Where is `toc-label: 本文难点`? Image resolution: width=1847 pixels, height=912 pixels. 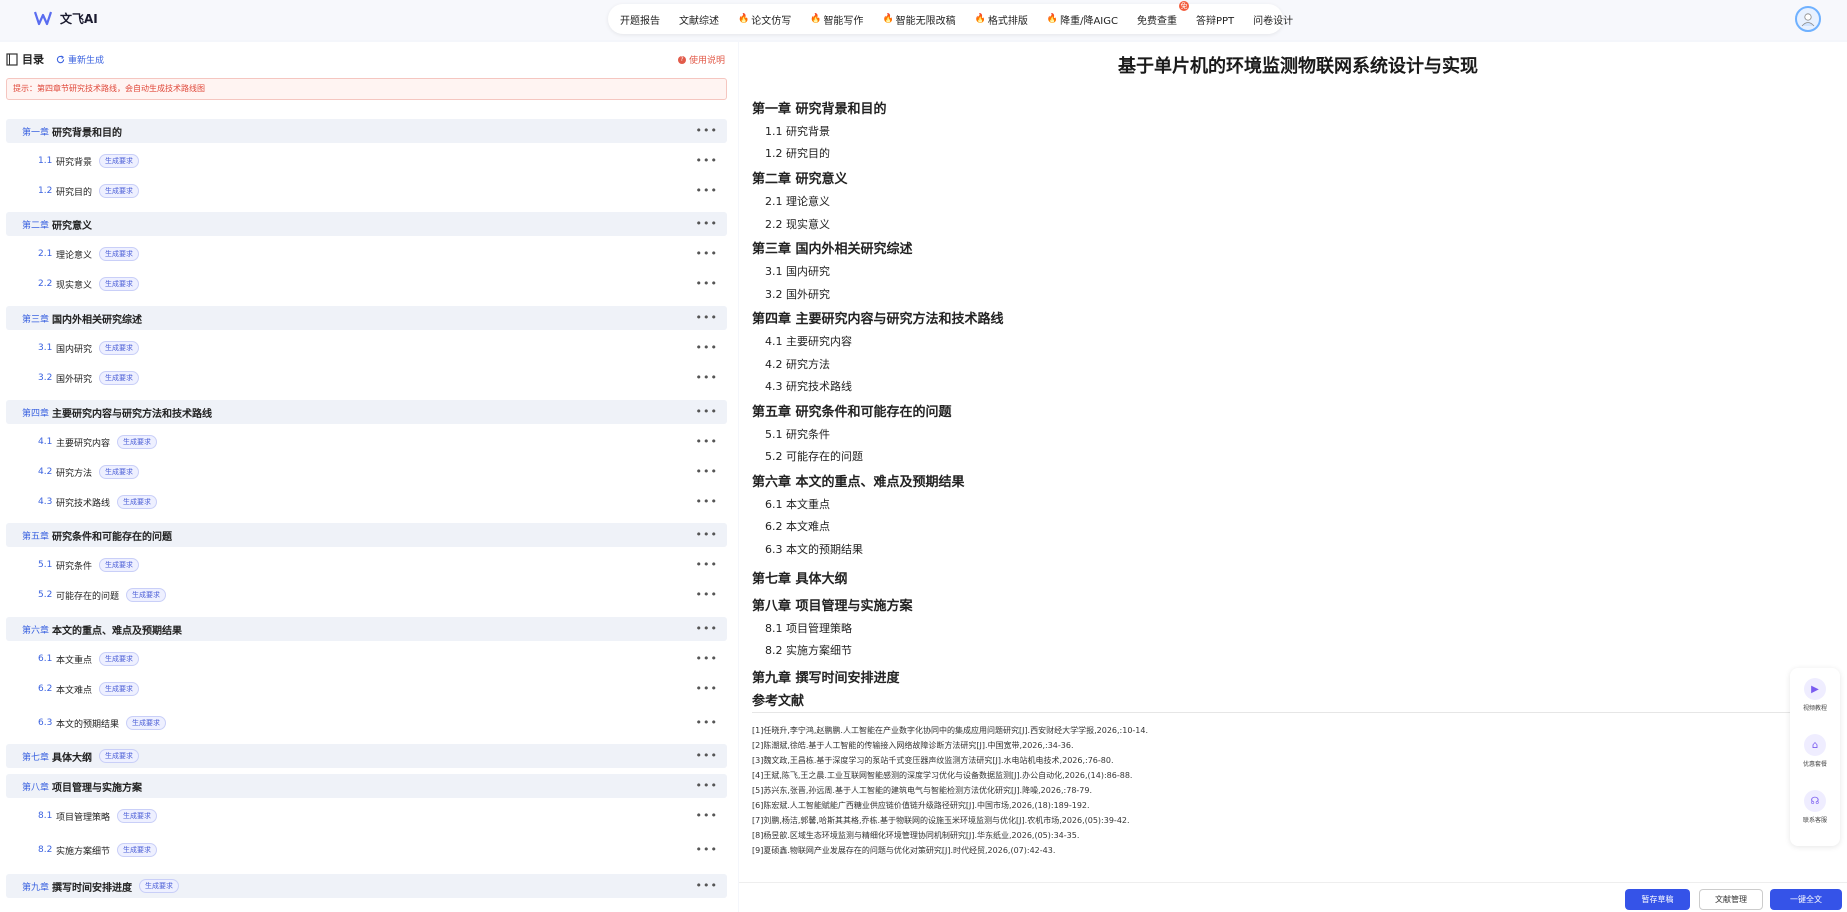 toc-label: 本文难点 is located at coordinates (74, 689).